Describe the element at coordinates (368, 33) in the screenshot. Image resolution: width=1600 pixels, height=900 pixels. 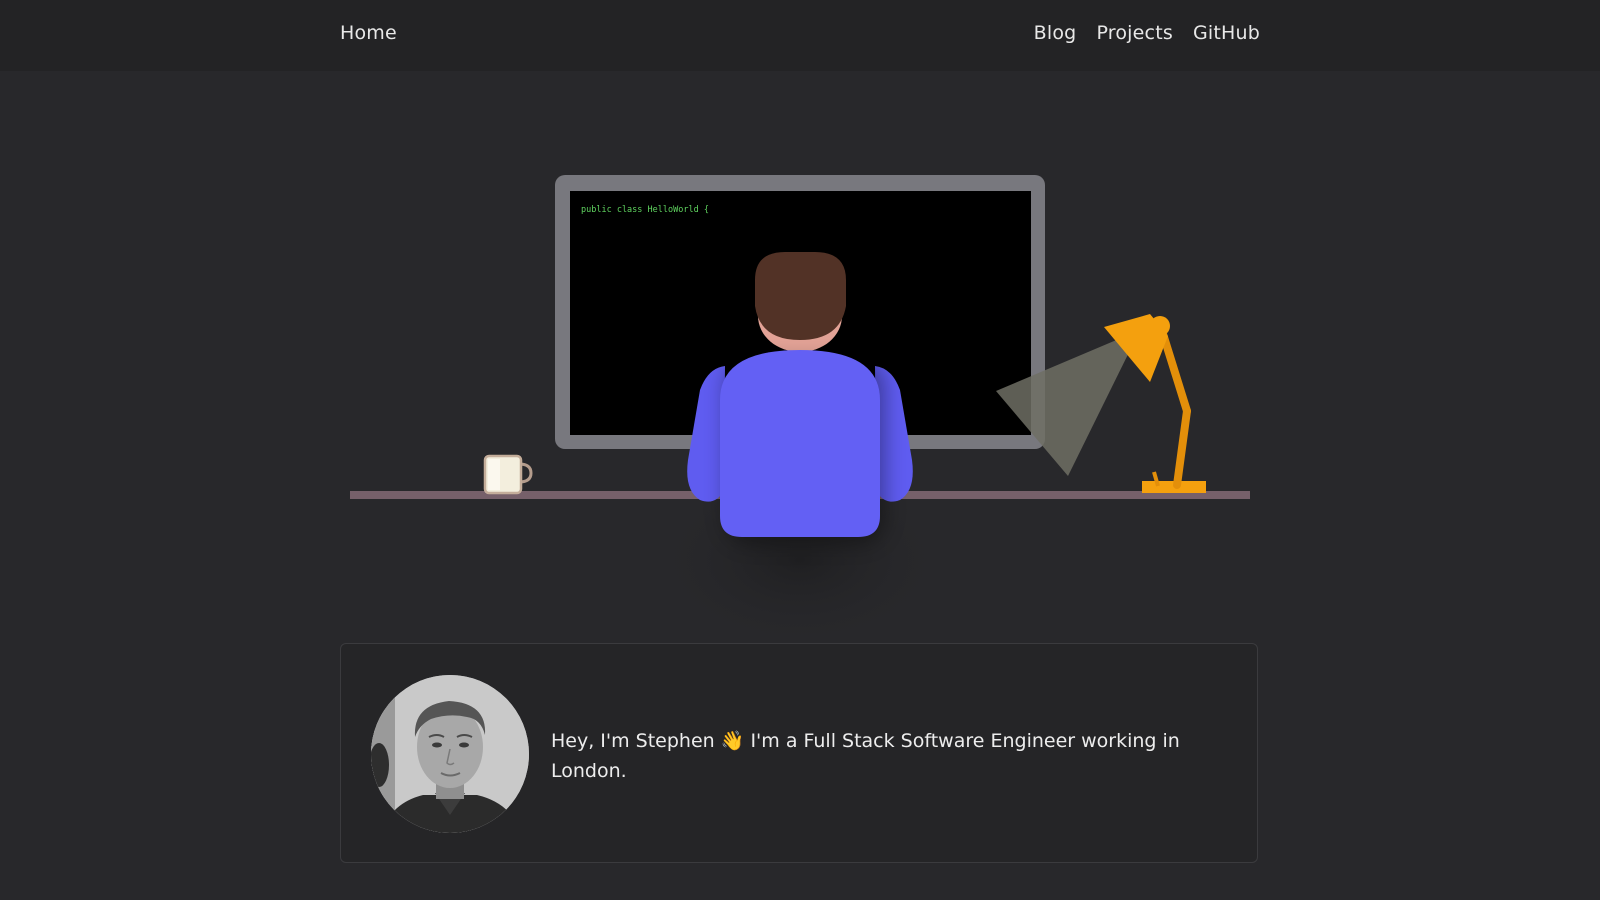
I see `nav-home-link: Home` at that location.